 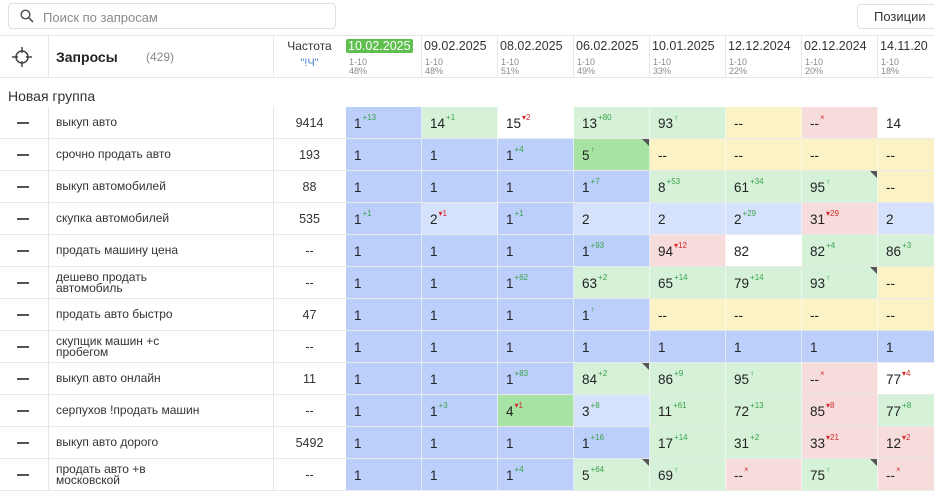 I want to click on date-column-header: 02.12.2024, so click(x=835, y=46).